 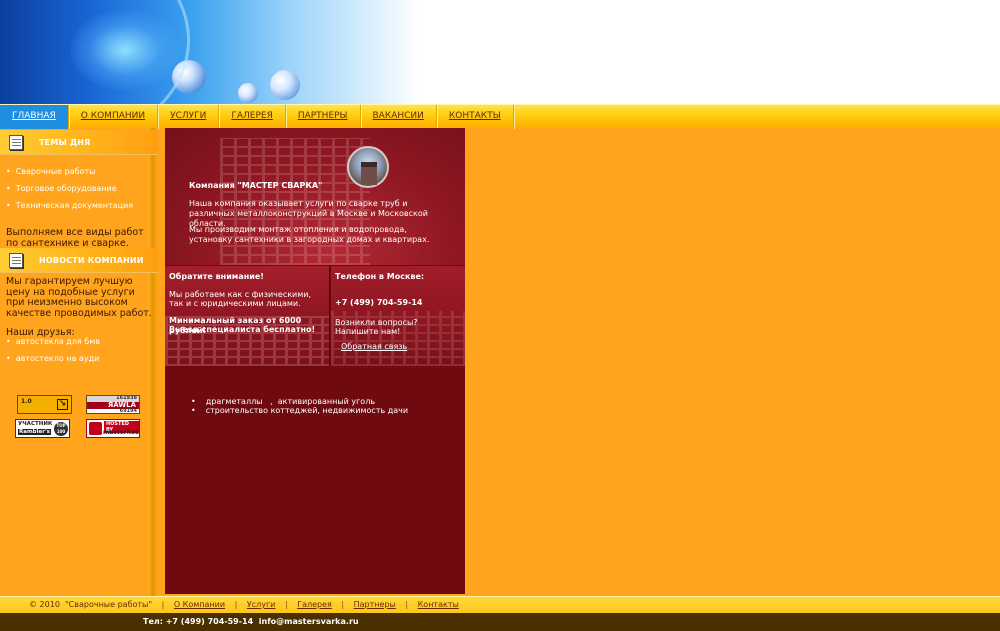 I want to click on nav-item-vacancies: ВАКАНСИИ, so click(x=399, y=117).